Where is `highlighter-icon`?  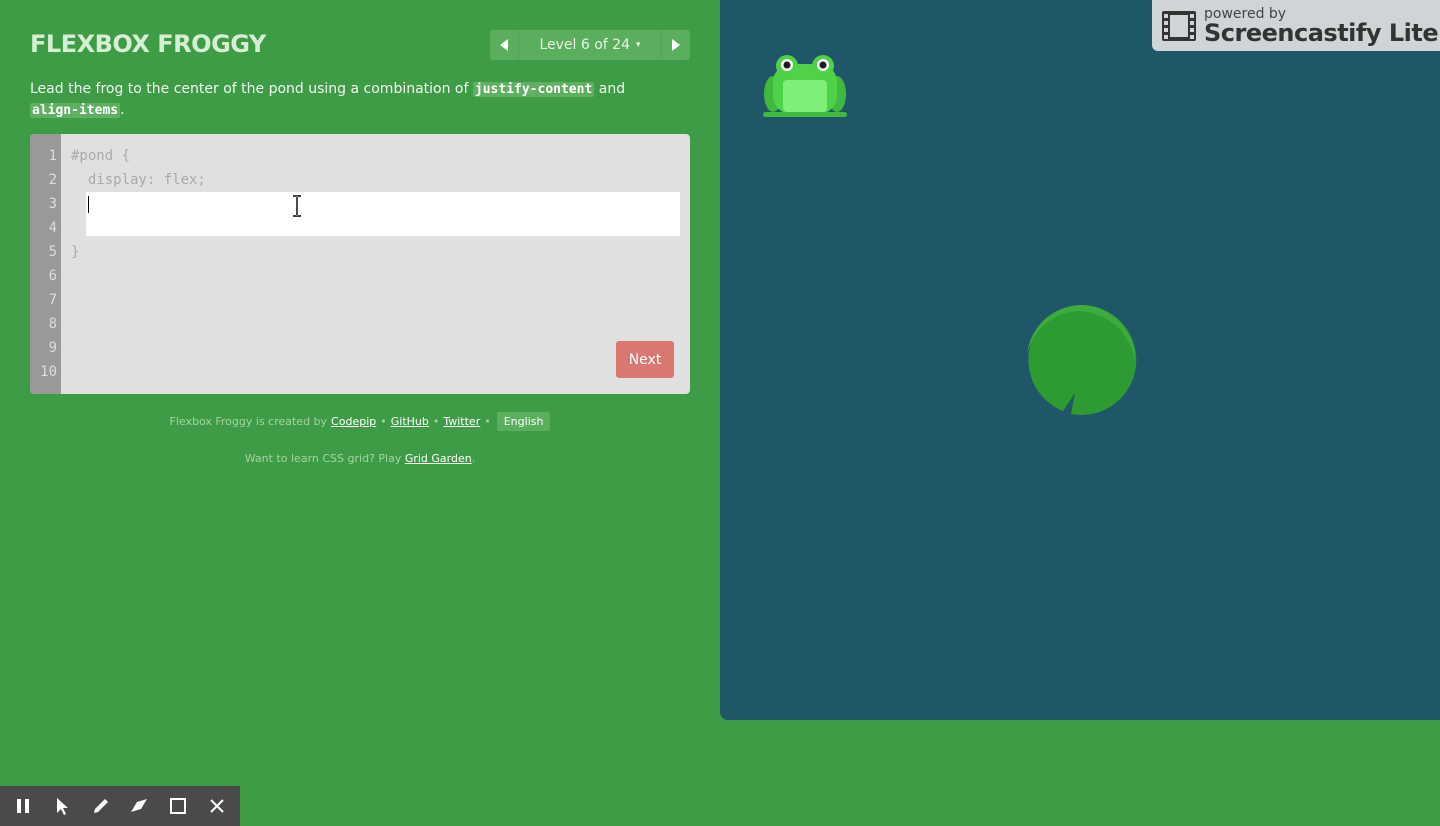
highlighter-icon is located at coordinates (139, 805).